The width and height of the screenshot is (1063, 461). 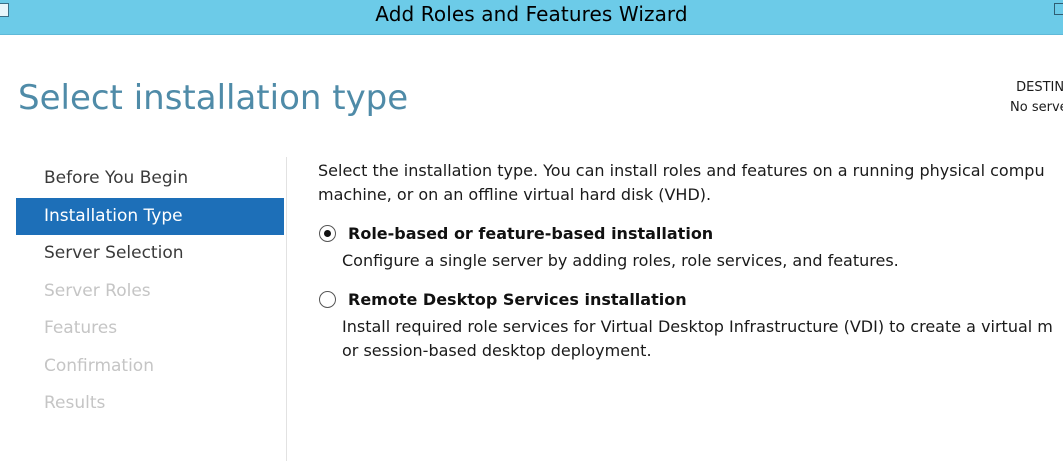 What do you see at coordinates (705, 234) in the screenshot?
I see `option-title: Role-based or feature-based installation` at bounding box center [705, 234].